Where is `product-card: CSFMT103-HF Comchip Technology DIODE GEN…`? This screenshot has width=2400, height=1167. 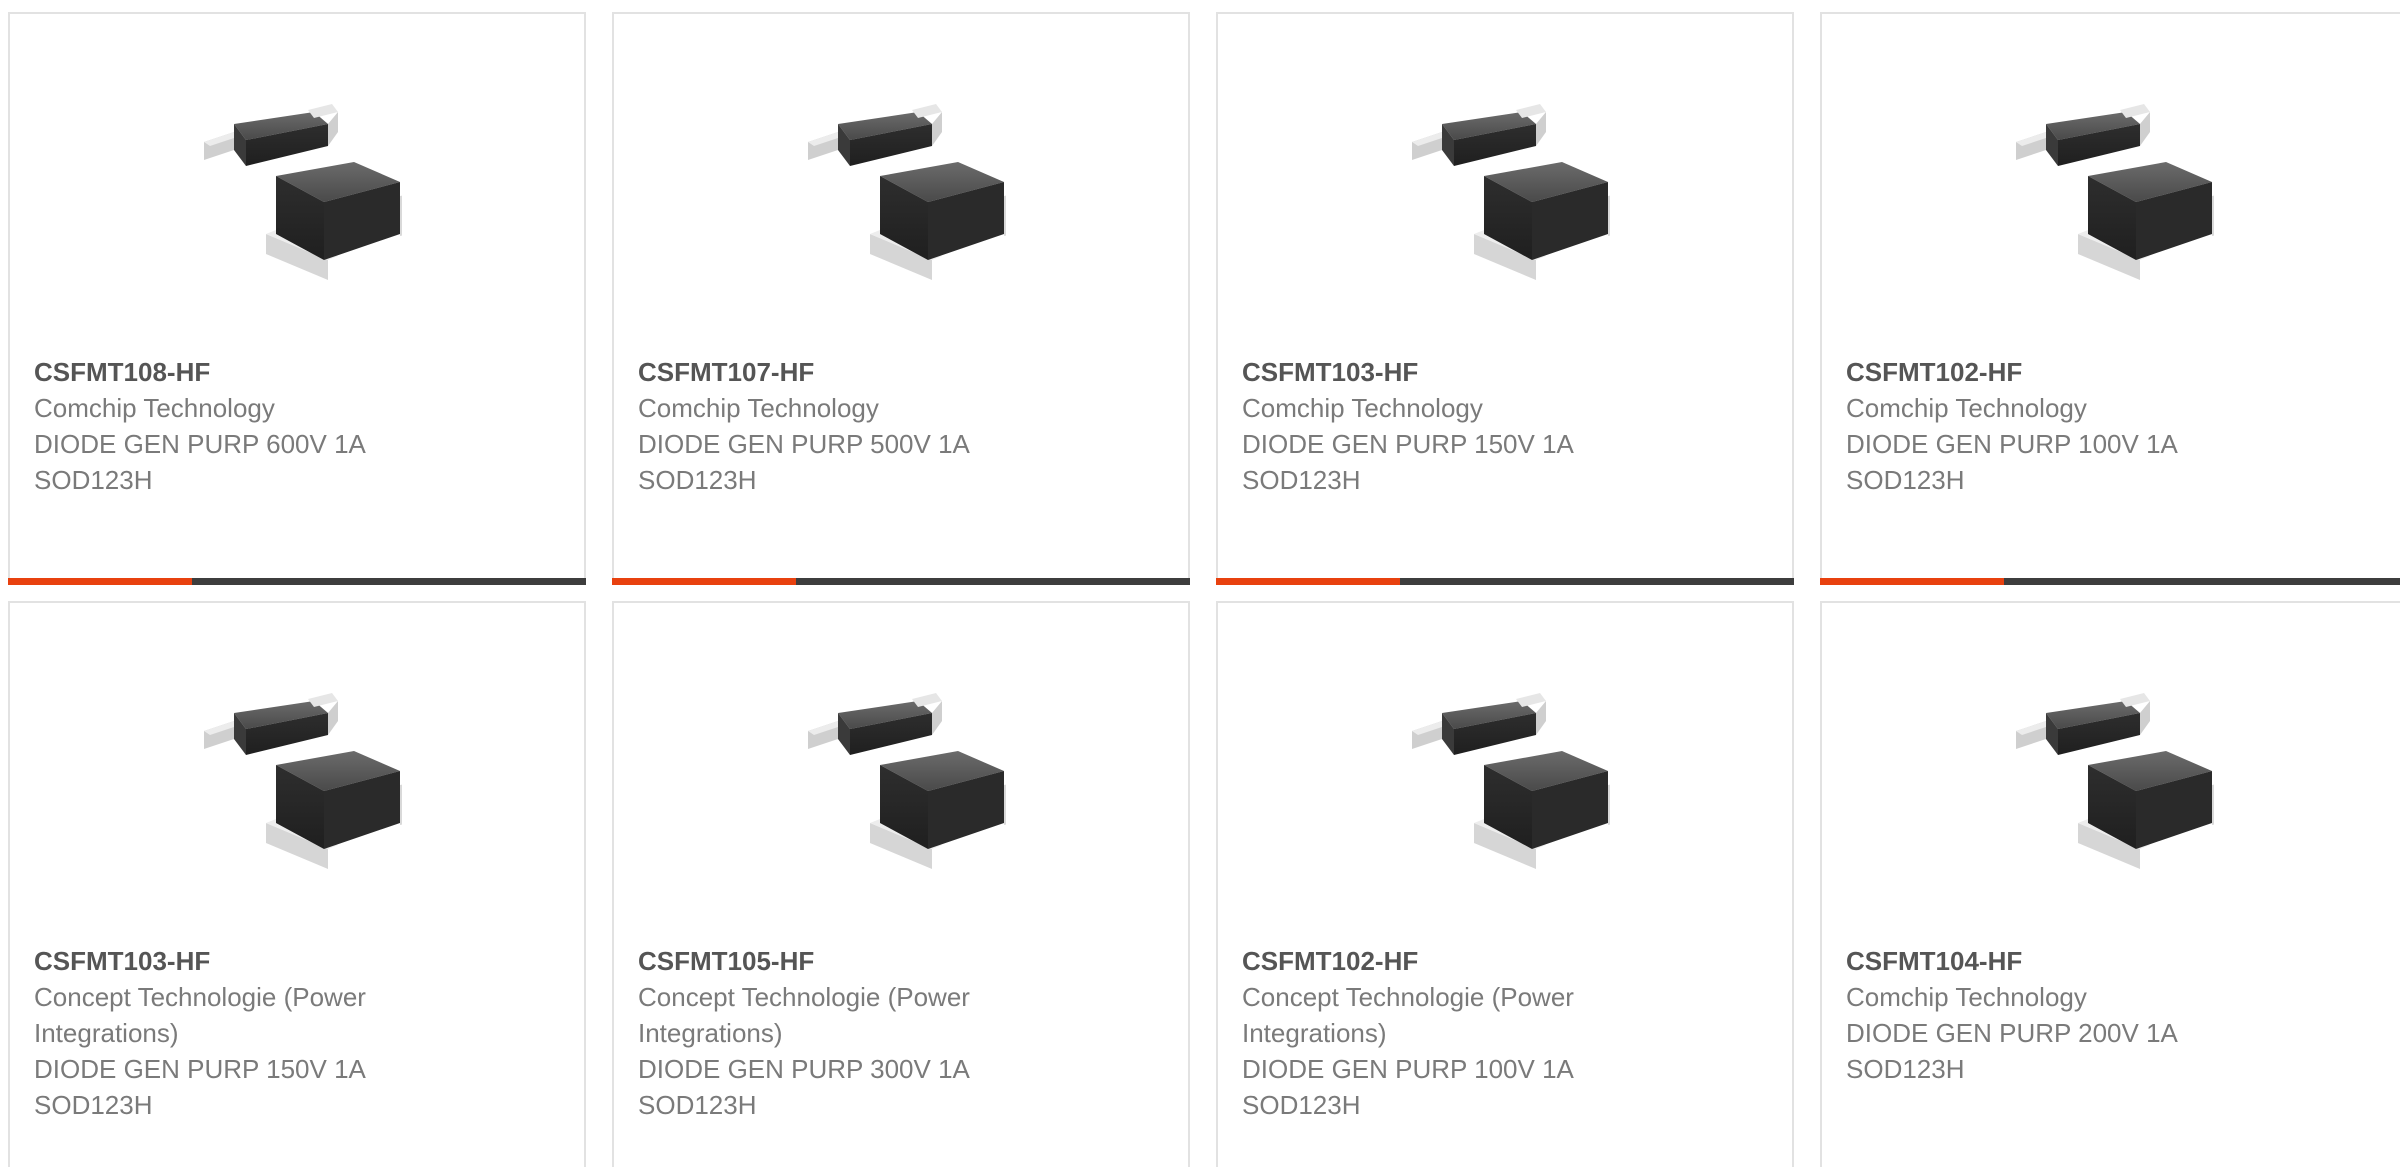
product-card: CSFMT103-HF Comchip Technology DIODE GEN… is located at coordinates (1505, 298).